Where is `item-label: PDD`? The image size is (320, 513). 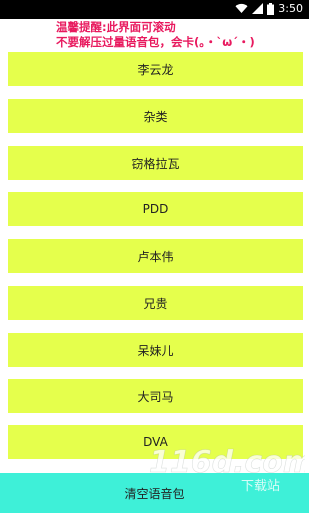 item-label: PDD is located at coordinates (155, 209).